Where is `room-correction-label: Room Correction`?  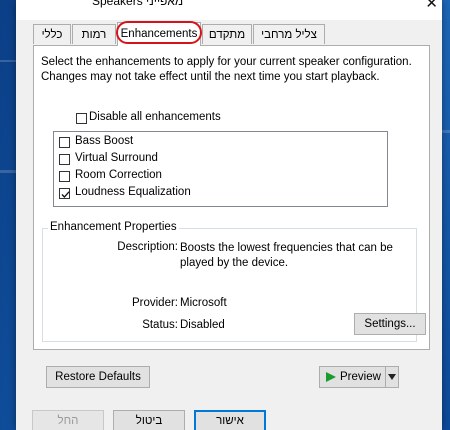
room-correction-label: Room Correction is located at coordinates (118, 175).